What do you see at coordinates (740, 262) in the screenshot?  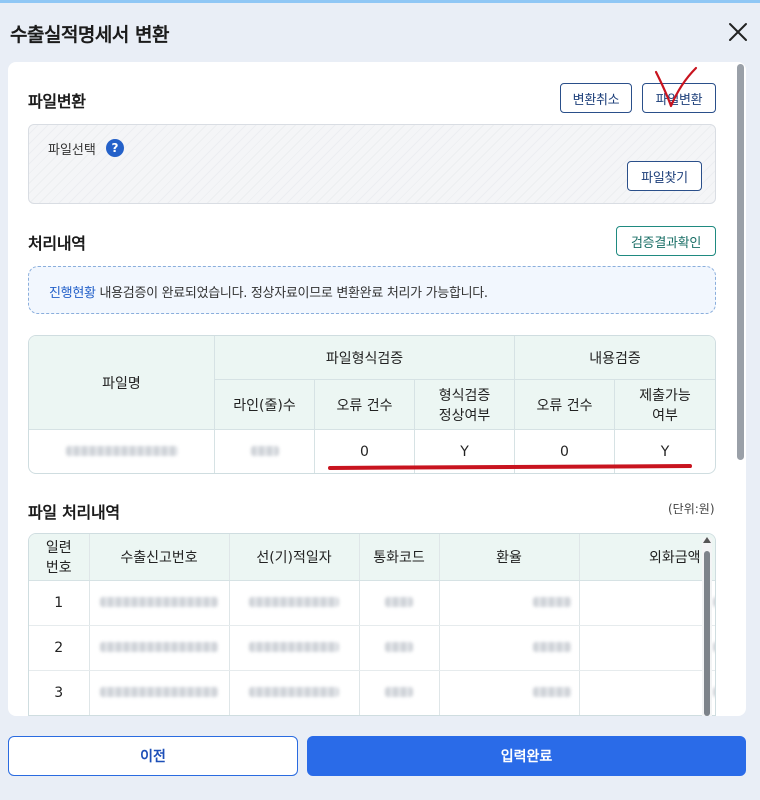 I see `content-scrollbar-thumb` at bounding box center [740, 262].